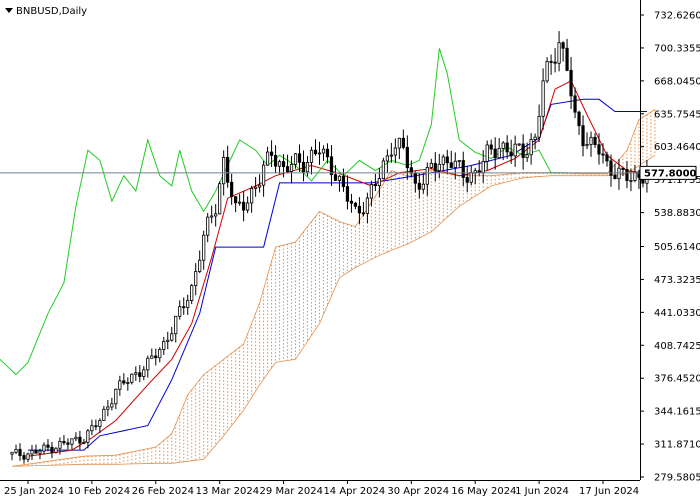  Describe the element at coordinates (677, 147) in the screenshot. I see `price-tick-label: 603.4640` at that location.